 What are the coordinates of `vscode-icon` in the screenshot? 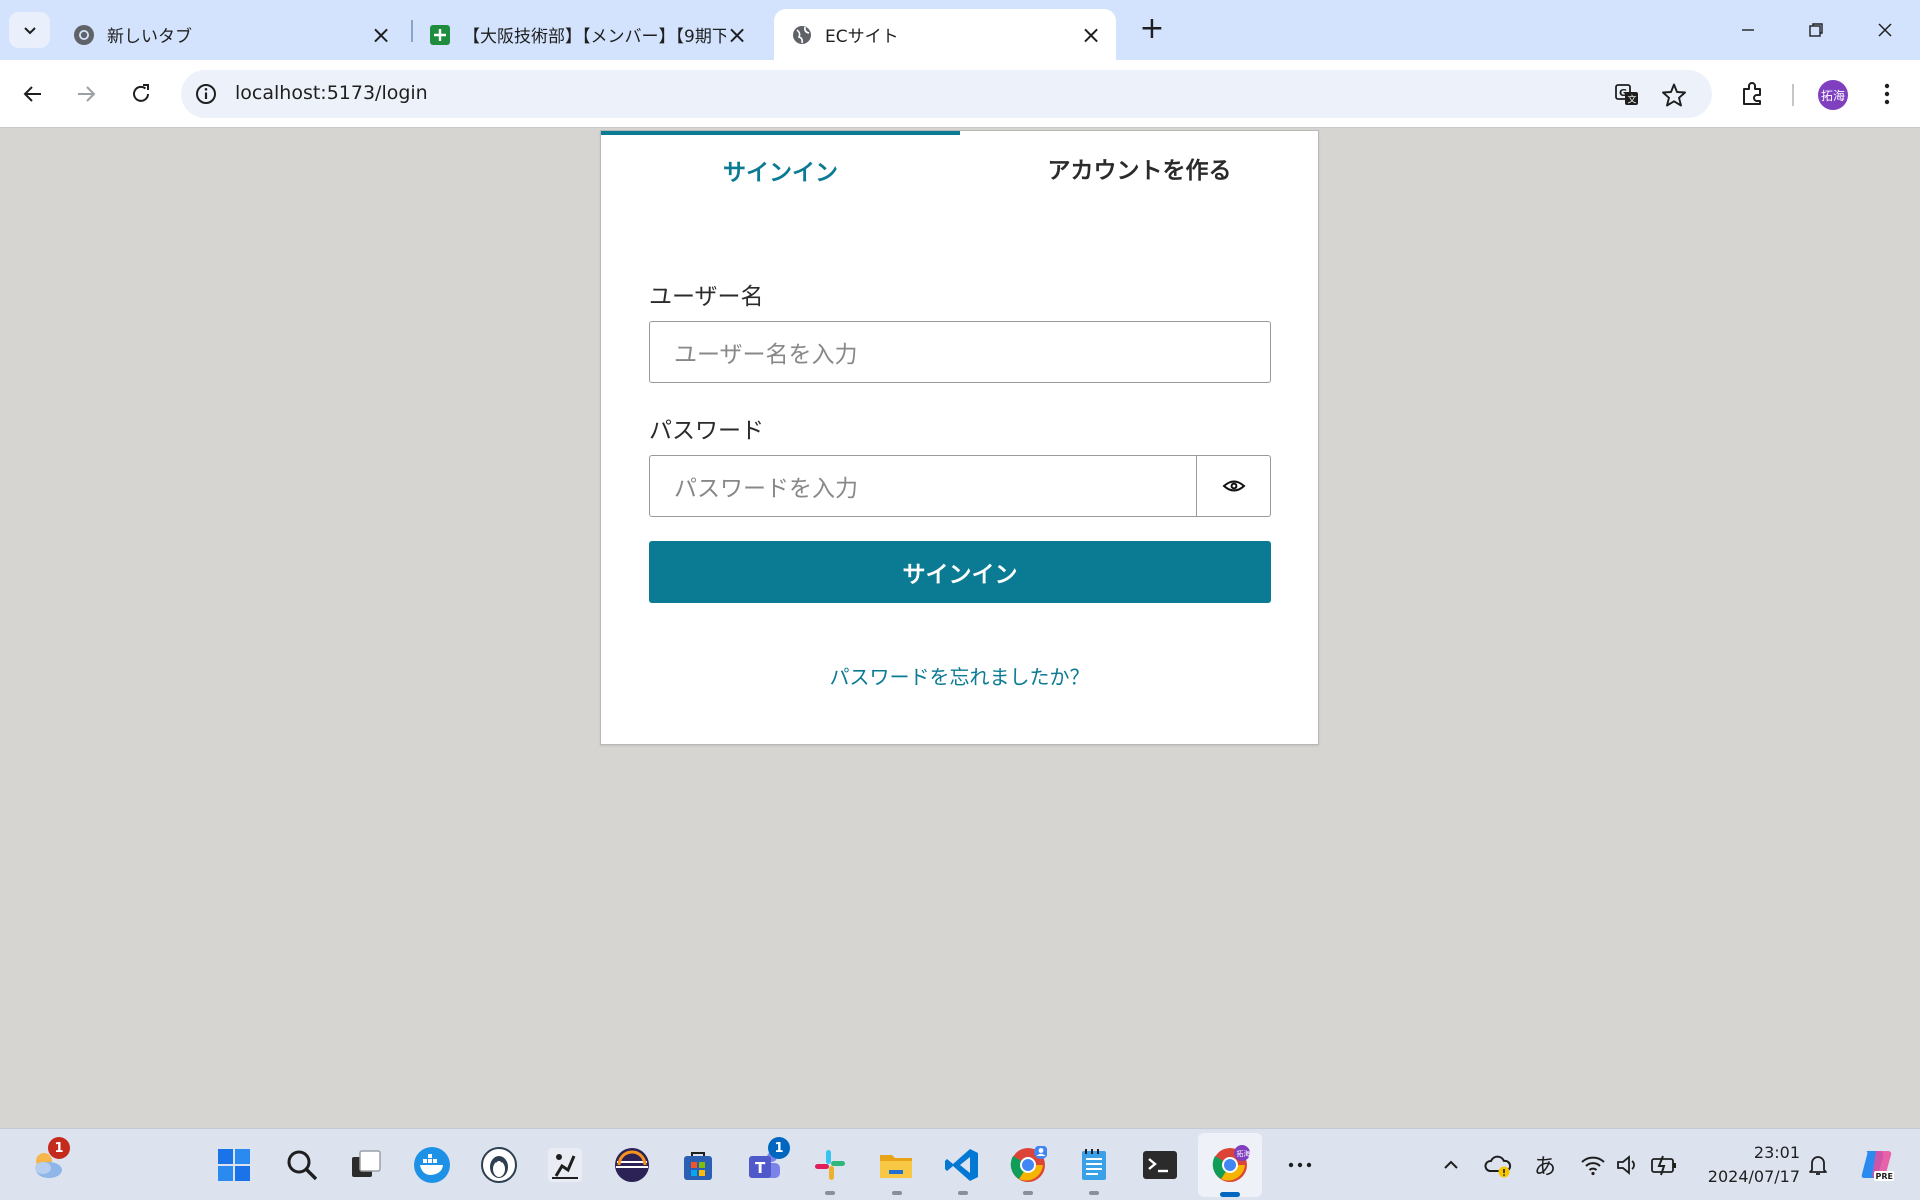 It's located at (961, 1165).